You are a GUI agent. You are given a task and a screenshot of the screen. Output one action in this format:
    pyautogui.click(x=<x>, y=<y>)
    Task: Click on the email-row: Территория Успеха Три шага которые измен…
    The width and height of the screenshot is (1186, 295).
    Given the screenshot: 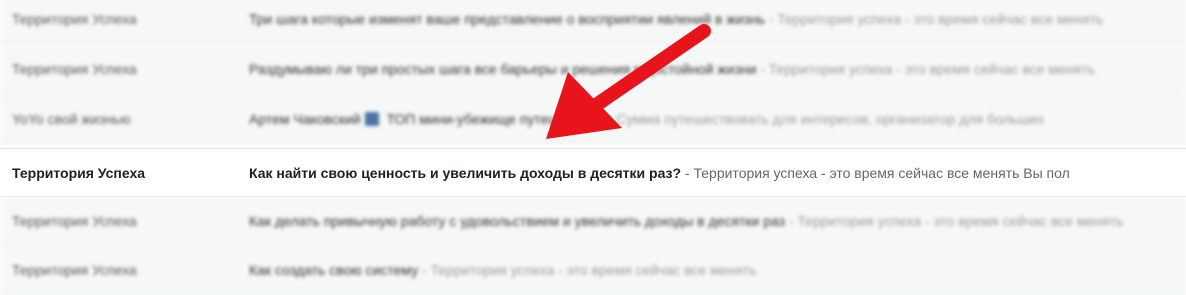 What is the action you would take?
    pyautogui.click(x=593, y=22)
    